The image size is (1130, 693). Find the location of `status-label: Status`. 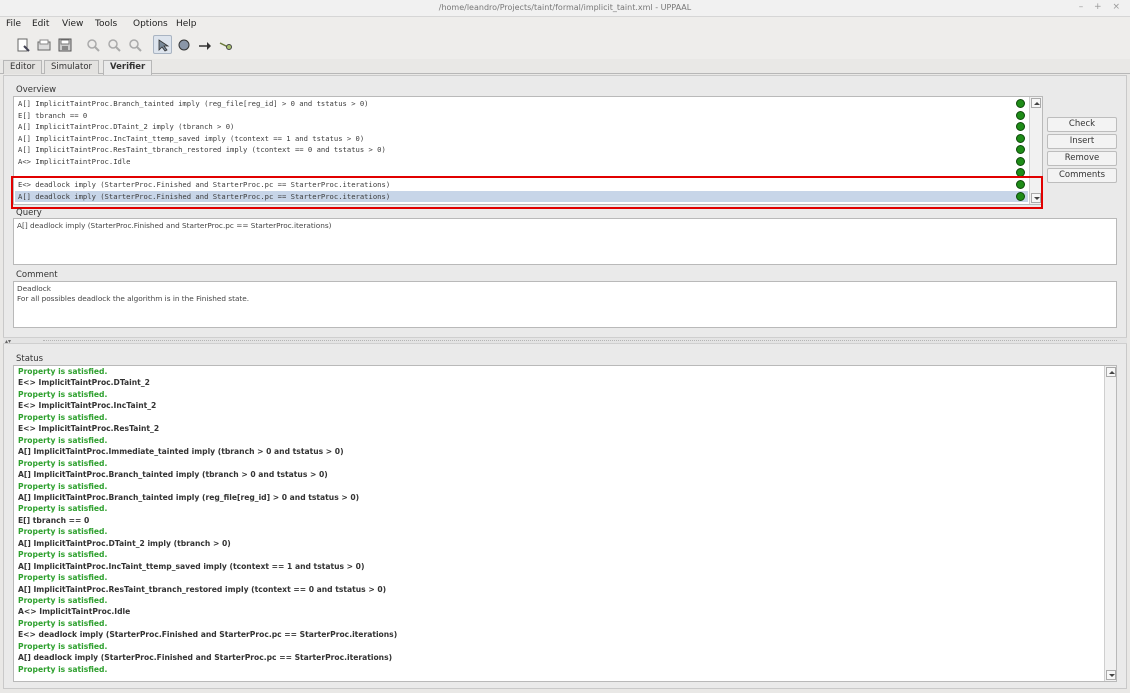

status-label: Status is located at coordinates (30, 359).